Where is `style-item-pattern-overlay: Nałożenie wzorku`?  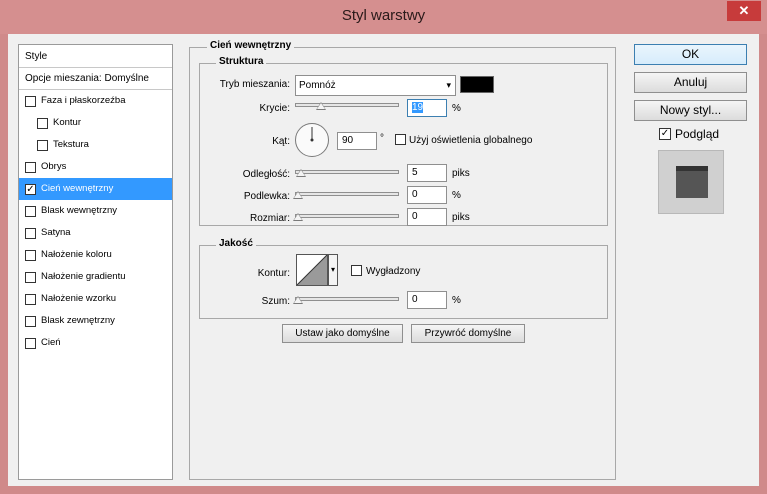 style-item-pattern-overlay: Nałożenie wzorku is located at coordinates (95, 299).